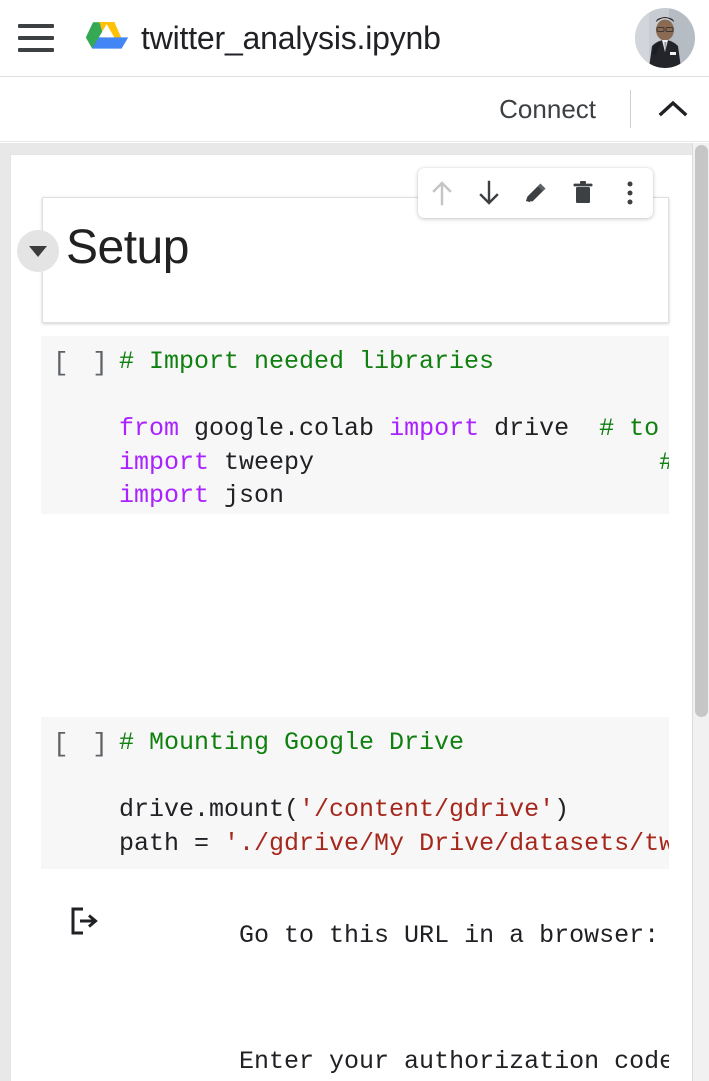 This screenshot has width=709, height=1081. What do you see at coordinates (394, 999) in the screenshot?
I see `output-spacer` at bounding box center [394, 999].